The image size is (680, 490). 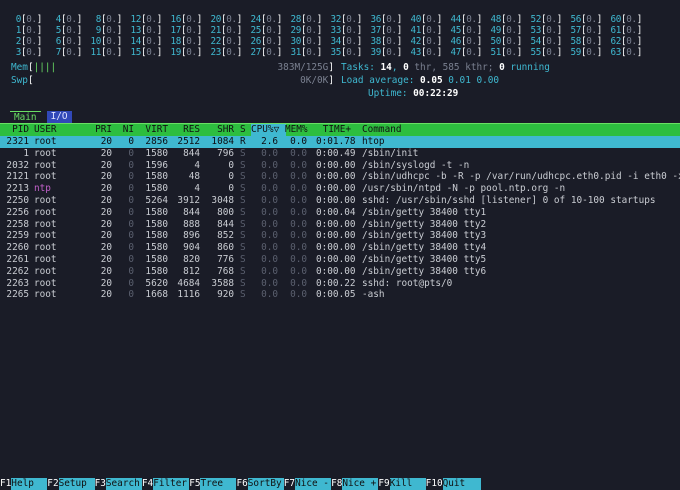 What do you see at coordinates (265, 484) in the screenshot?
I see `fkey-label-sortby: SortBy` at bounding box center [265, 484].